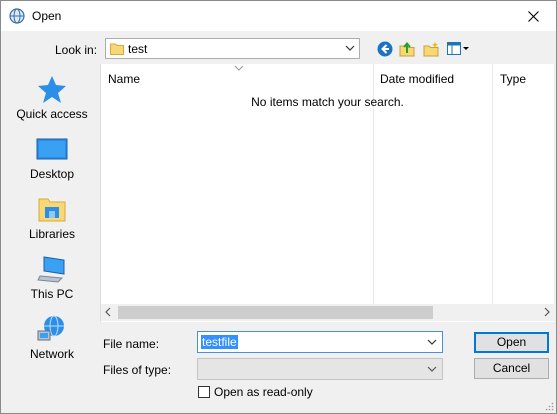 The image size is (557, 414). What do you see at coordinates (50, 328) in the screenshot?
I see `network-icon` at bounding box center [50, 328].